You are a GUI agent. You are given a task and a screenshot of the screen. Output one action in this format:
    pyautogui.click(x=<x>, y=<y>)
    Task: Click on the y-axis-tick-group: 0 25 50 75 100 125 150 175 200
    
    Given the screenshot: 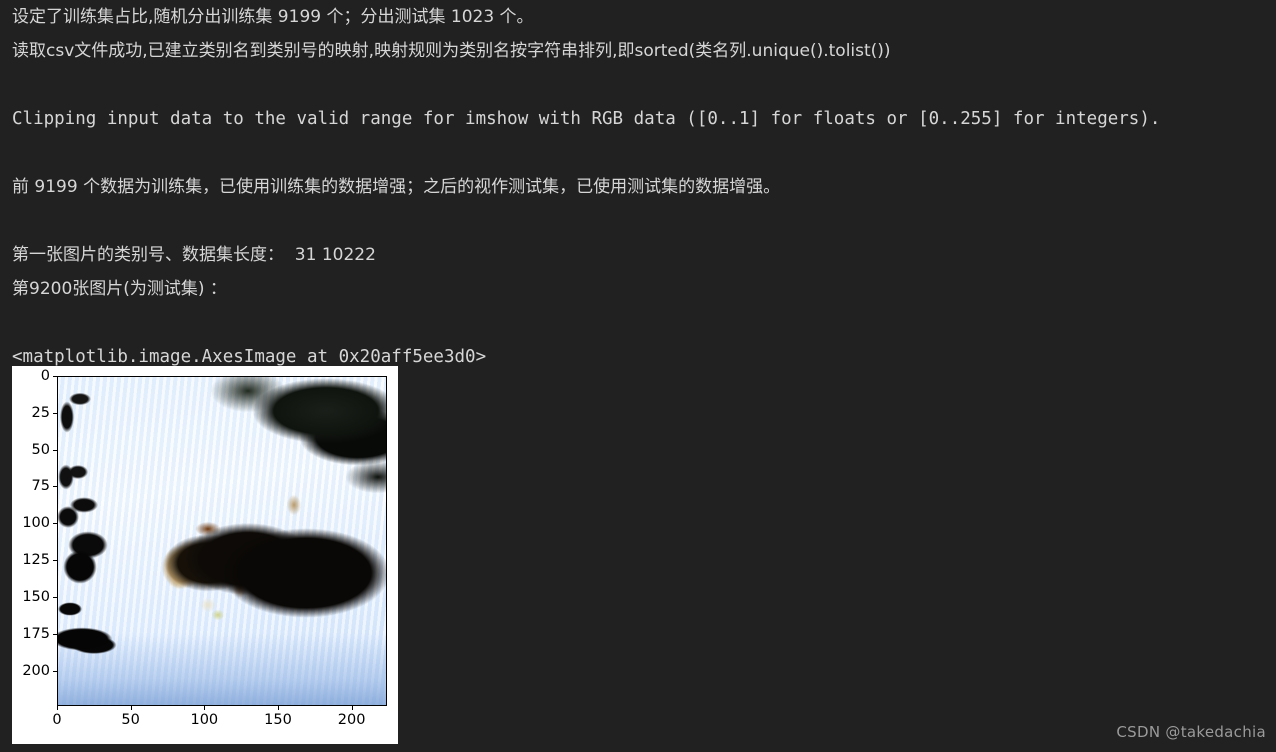 What is the action you would take?
    pyautogui.click(x=31, y=537)
    